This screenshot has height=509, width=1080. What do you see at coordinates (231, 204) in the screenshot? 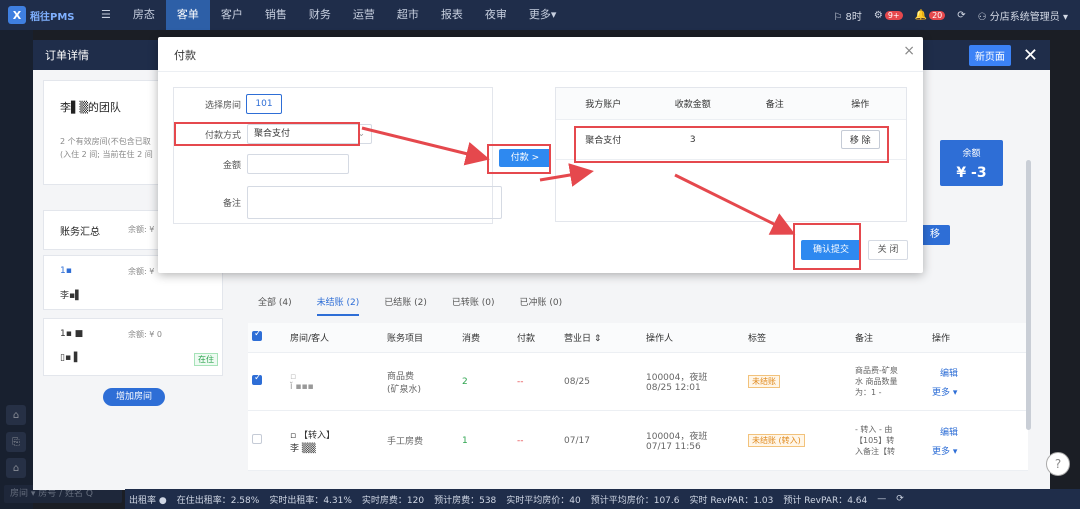
I see `note-label: 备注` at bounding box center [231, 204].